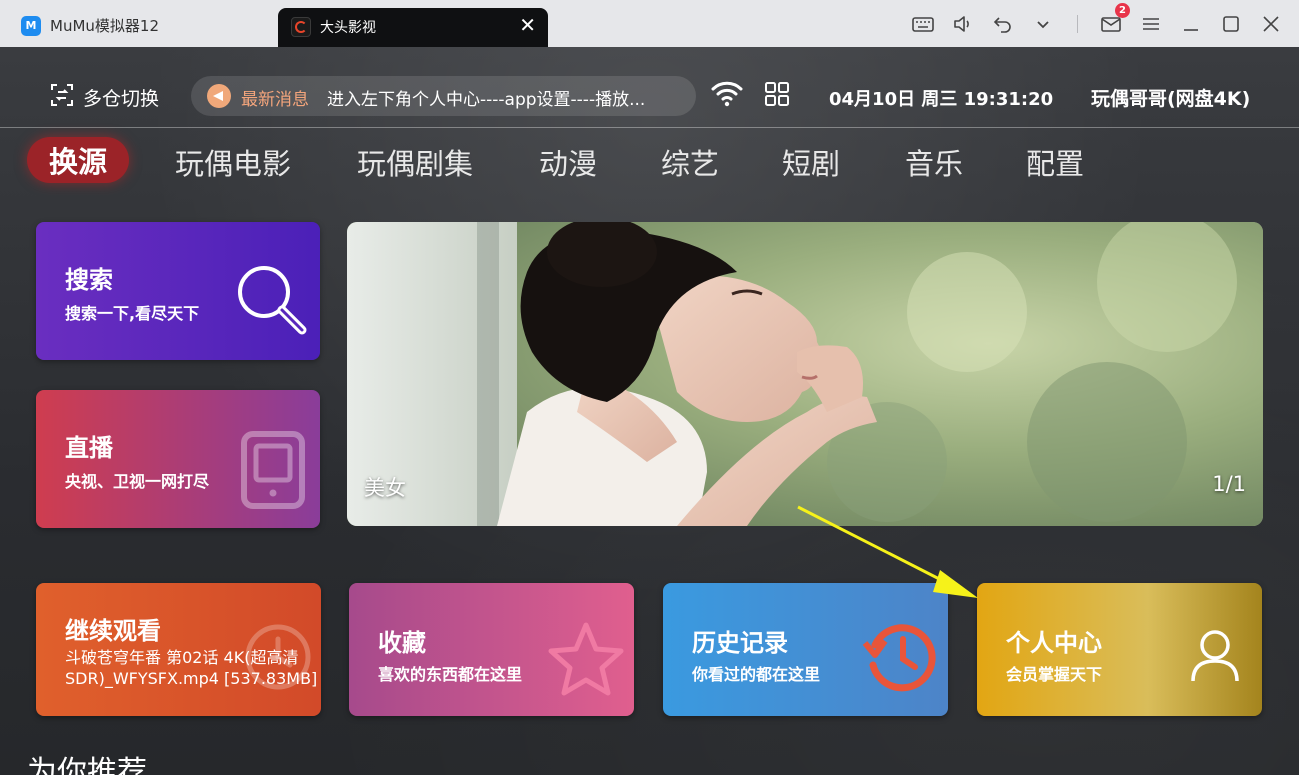  What do you see at coordinates (1122, 10) in the screenshot?
I see `message-count-badge: 2` at bounding box center [1122, 10].